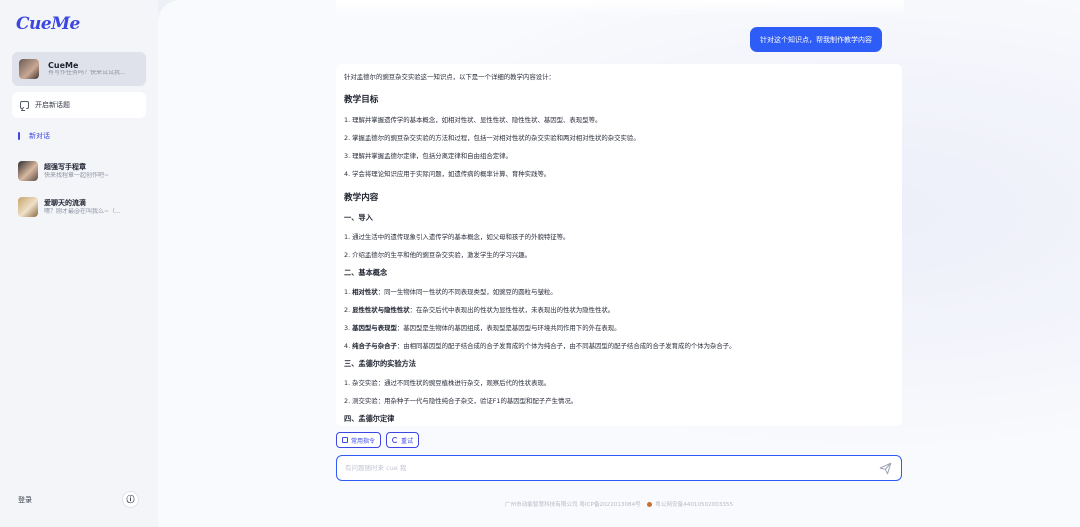 The image size is (1080, 527). Describe the element at coordinates (694, 505) in the screenshot. I see `police-license: 粤公网安备44010502003355` at that location.